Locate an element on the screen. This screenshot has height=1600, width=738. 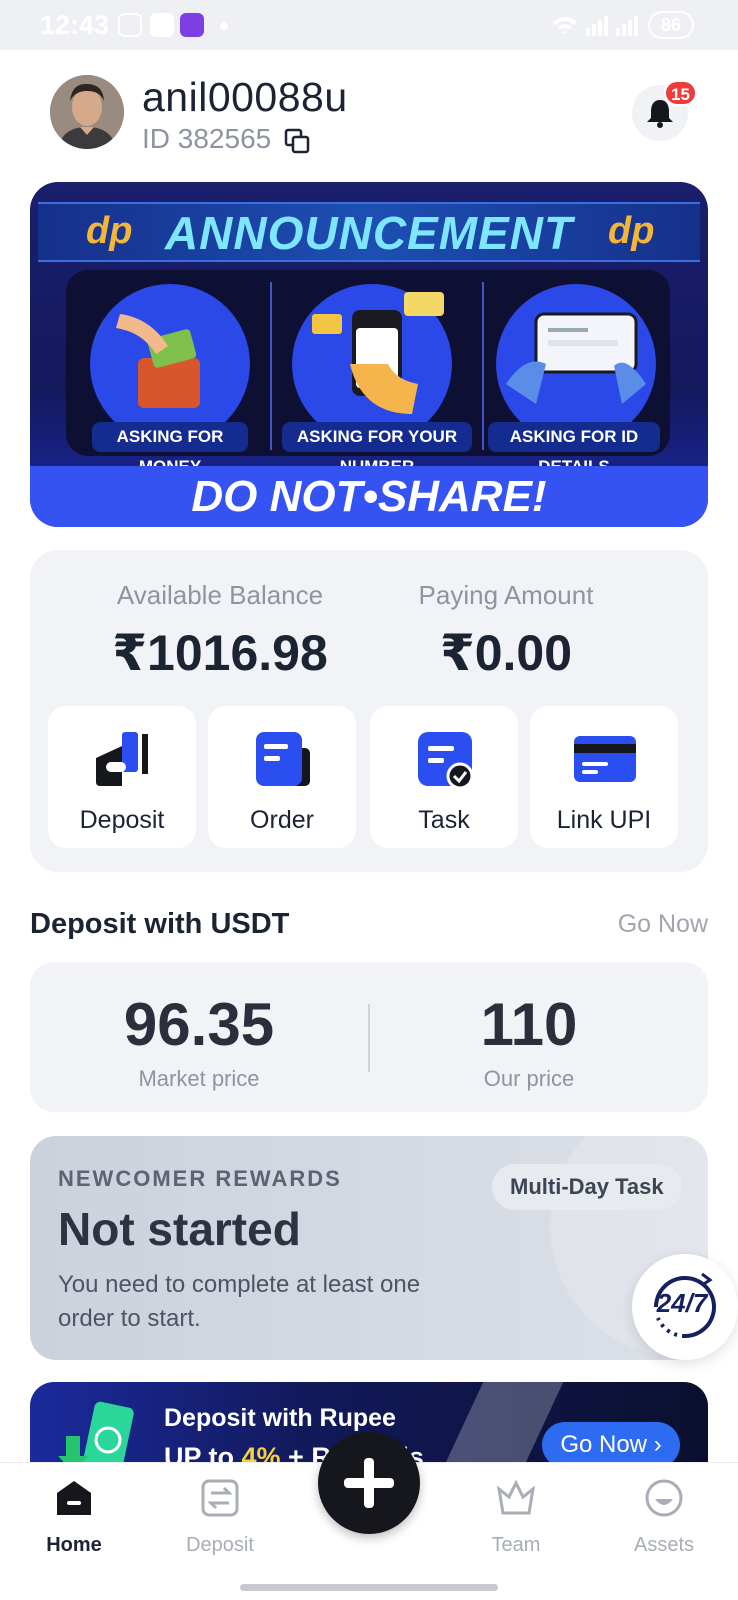
wallet-icon is located at coordinates (122, 759).